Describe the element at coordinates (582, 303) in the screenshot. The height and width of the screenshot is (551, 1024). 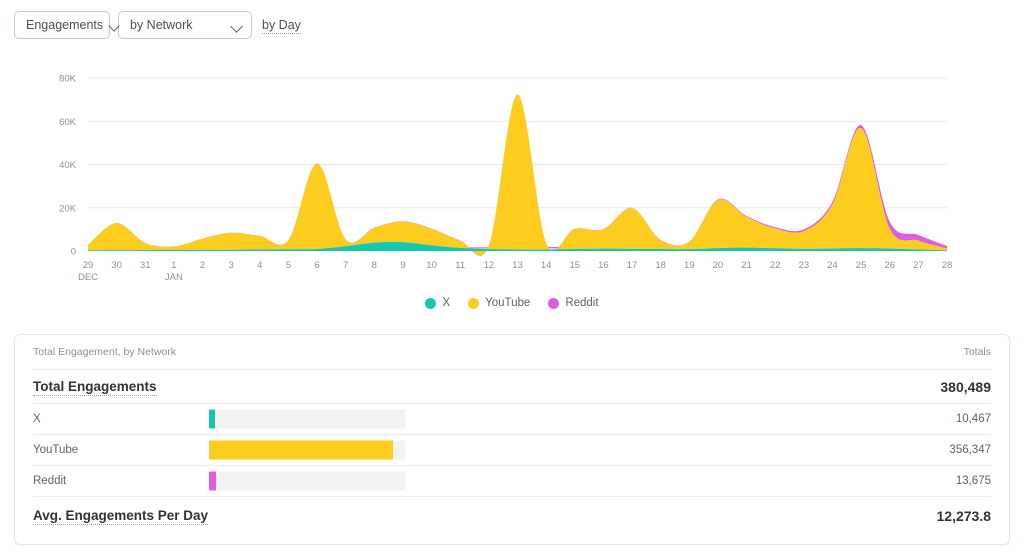
I see `legend-label: Reddit` at that location.